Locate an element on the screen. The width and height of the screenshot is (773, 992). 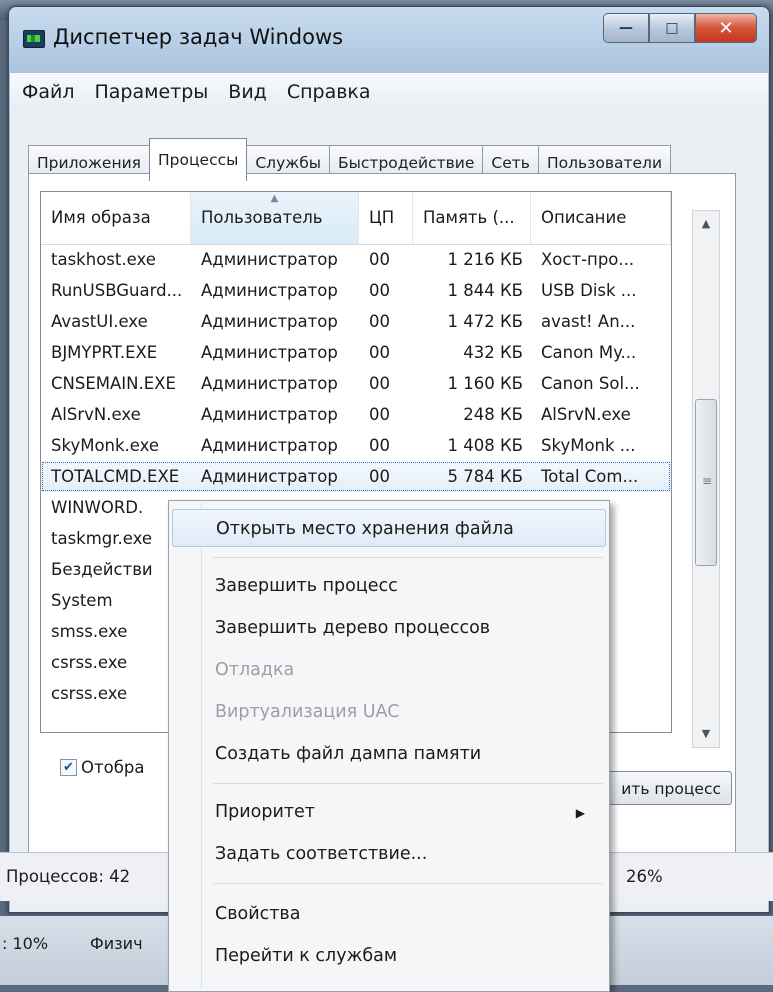
cell-image-name: TOTALCMD.EXE is located at coordinates (115, 476).